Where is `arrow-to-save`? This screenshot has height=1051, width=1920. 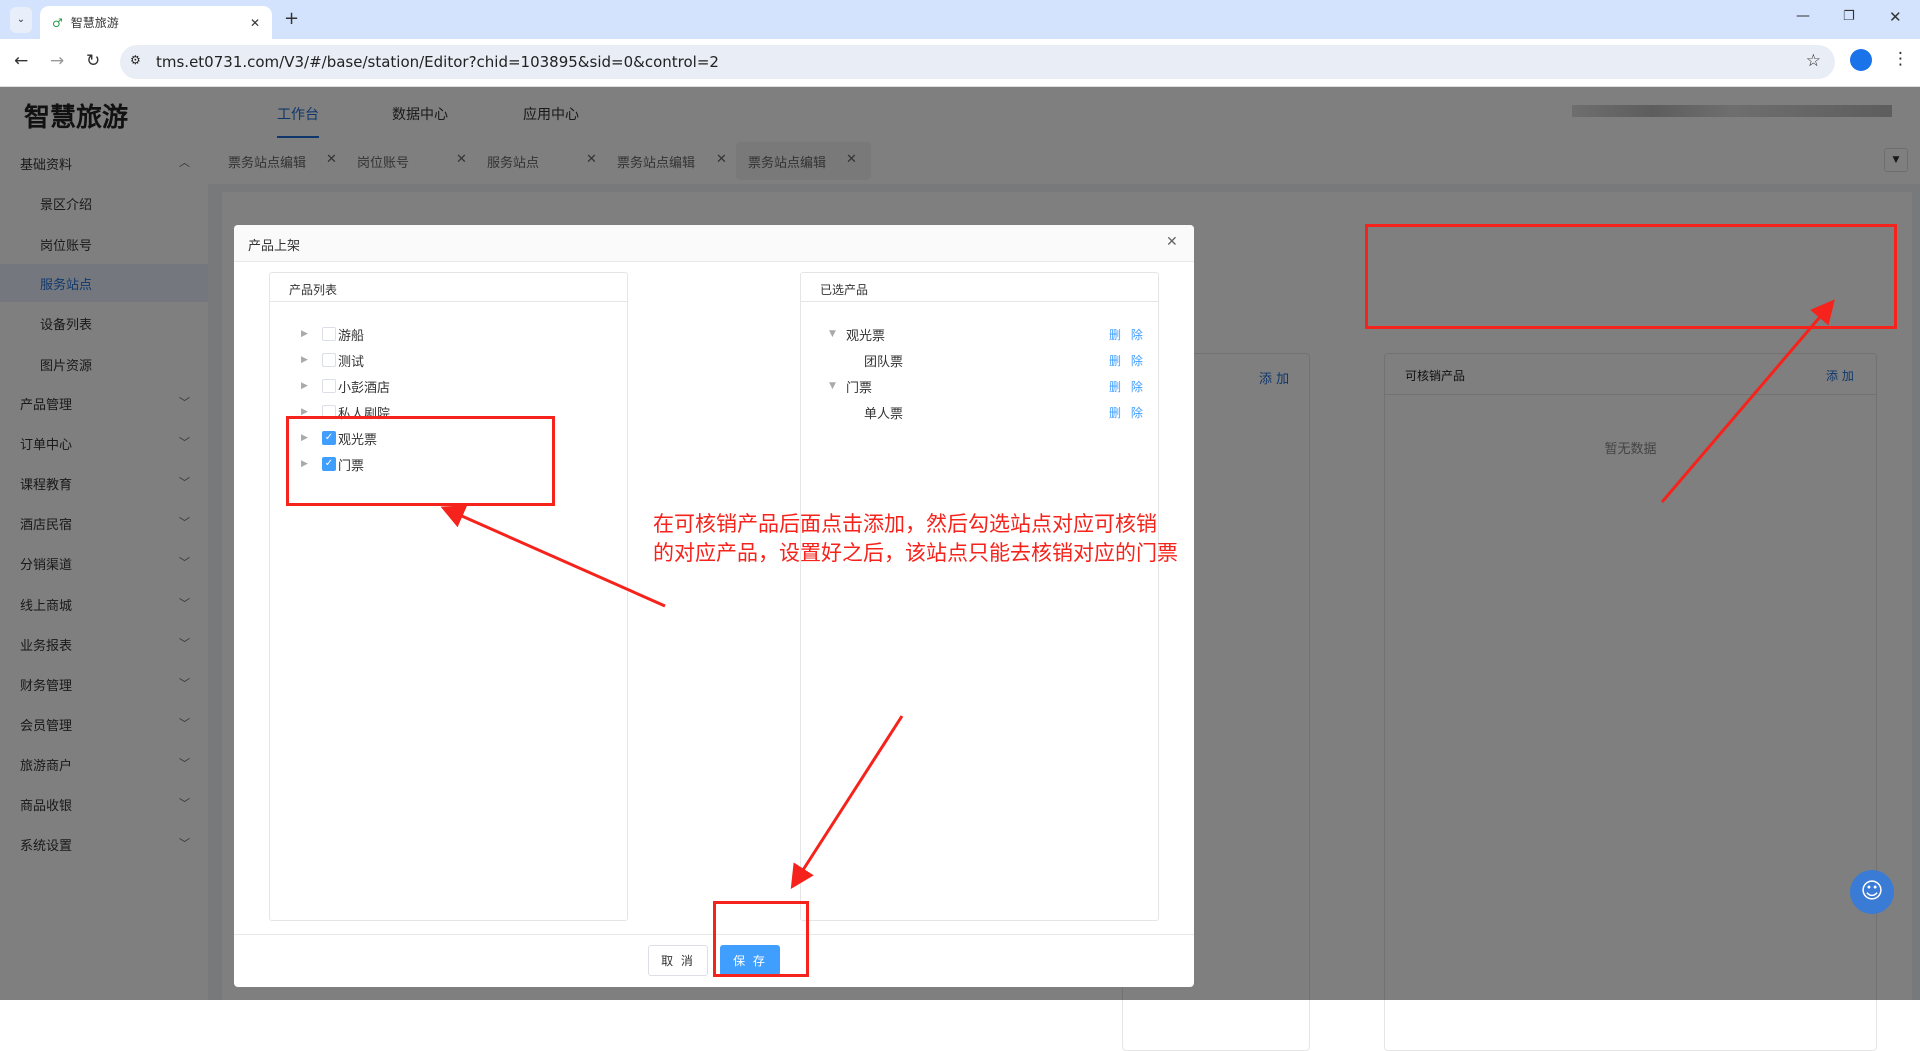
arrow-to-save is located at coordinates (847, 802).